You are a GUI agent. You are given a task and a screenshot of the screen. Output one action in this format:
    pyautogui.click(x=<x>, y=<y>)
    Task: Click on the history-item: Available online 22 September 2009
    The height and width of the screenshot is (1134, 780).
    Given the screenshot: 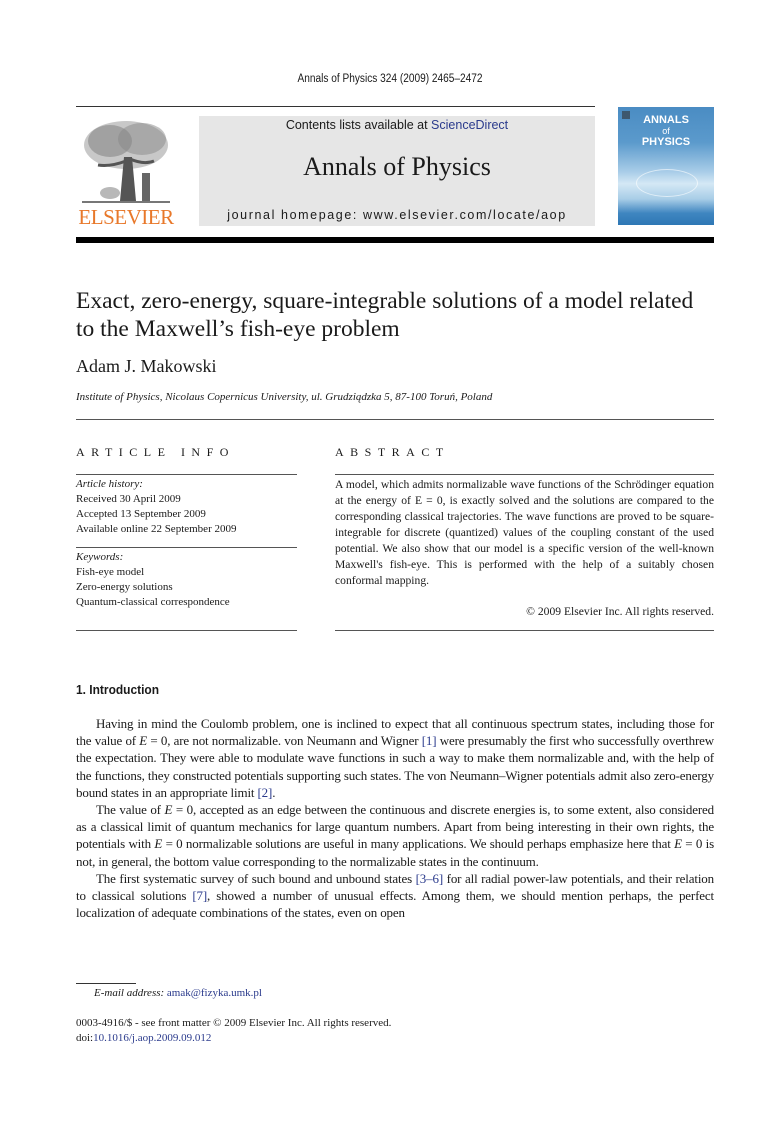 What is the action you would take?
    pyautogui.click(x=156, y=529)
    